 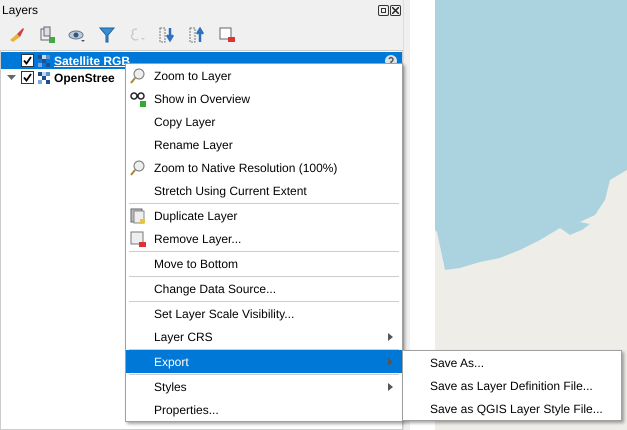 What do you see at coordinates (20, 10) in the screenshot?
I see `panel-title: Layers` at bounding box center [20, 10].